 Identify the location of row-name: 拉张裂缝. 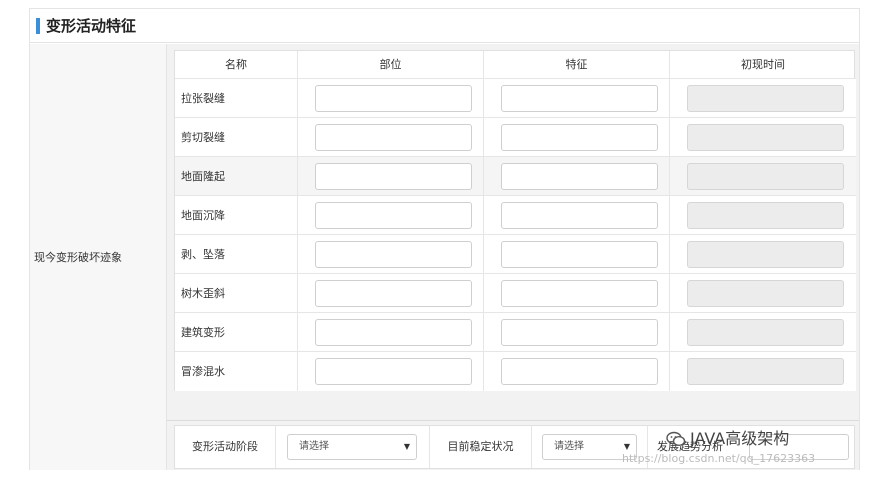
(236, 98).